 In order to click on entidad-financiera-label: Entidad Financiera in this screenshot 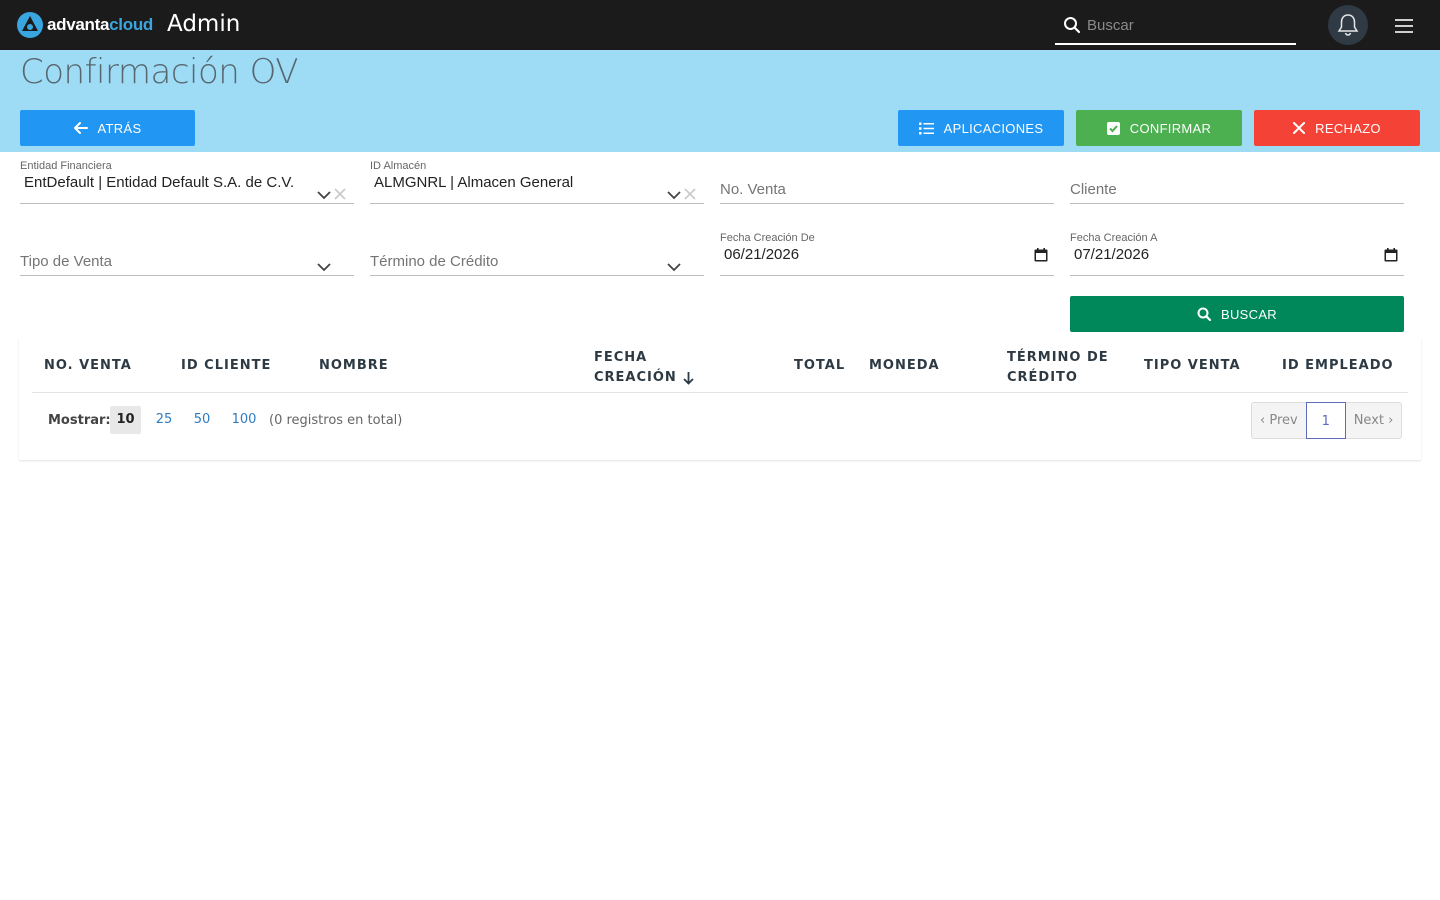, I will do `click(66, 166)`.